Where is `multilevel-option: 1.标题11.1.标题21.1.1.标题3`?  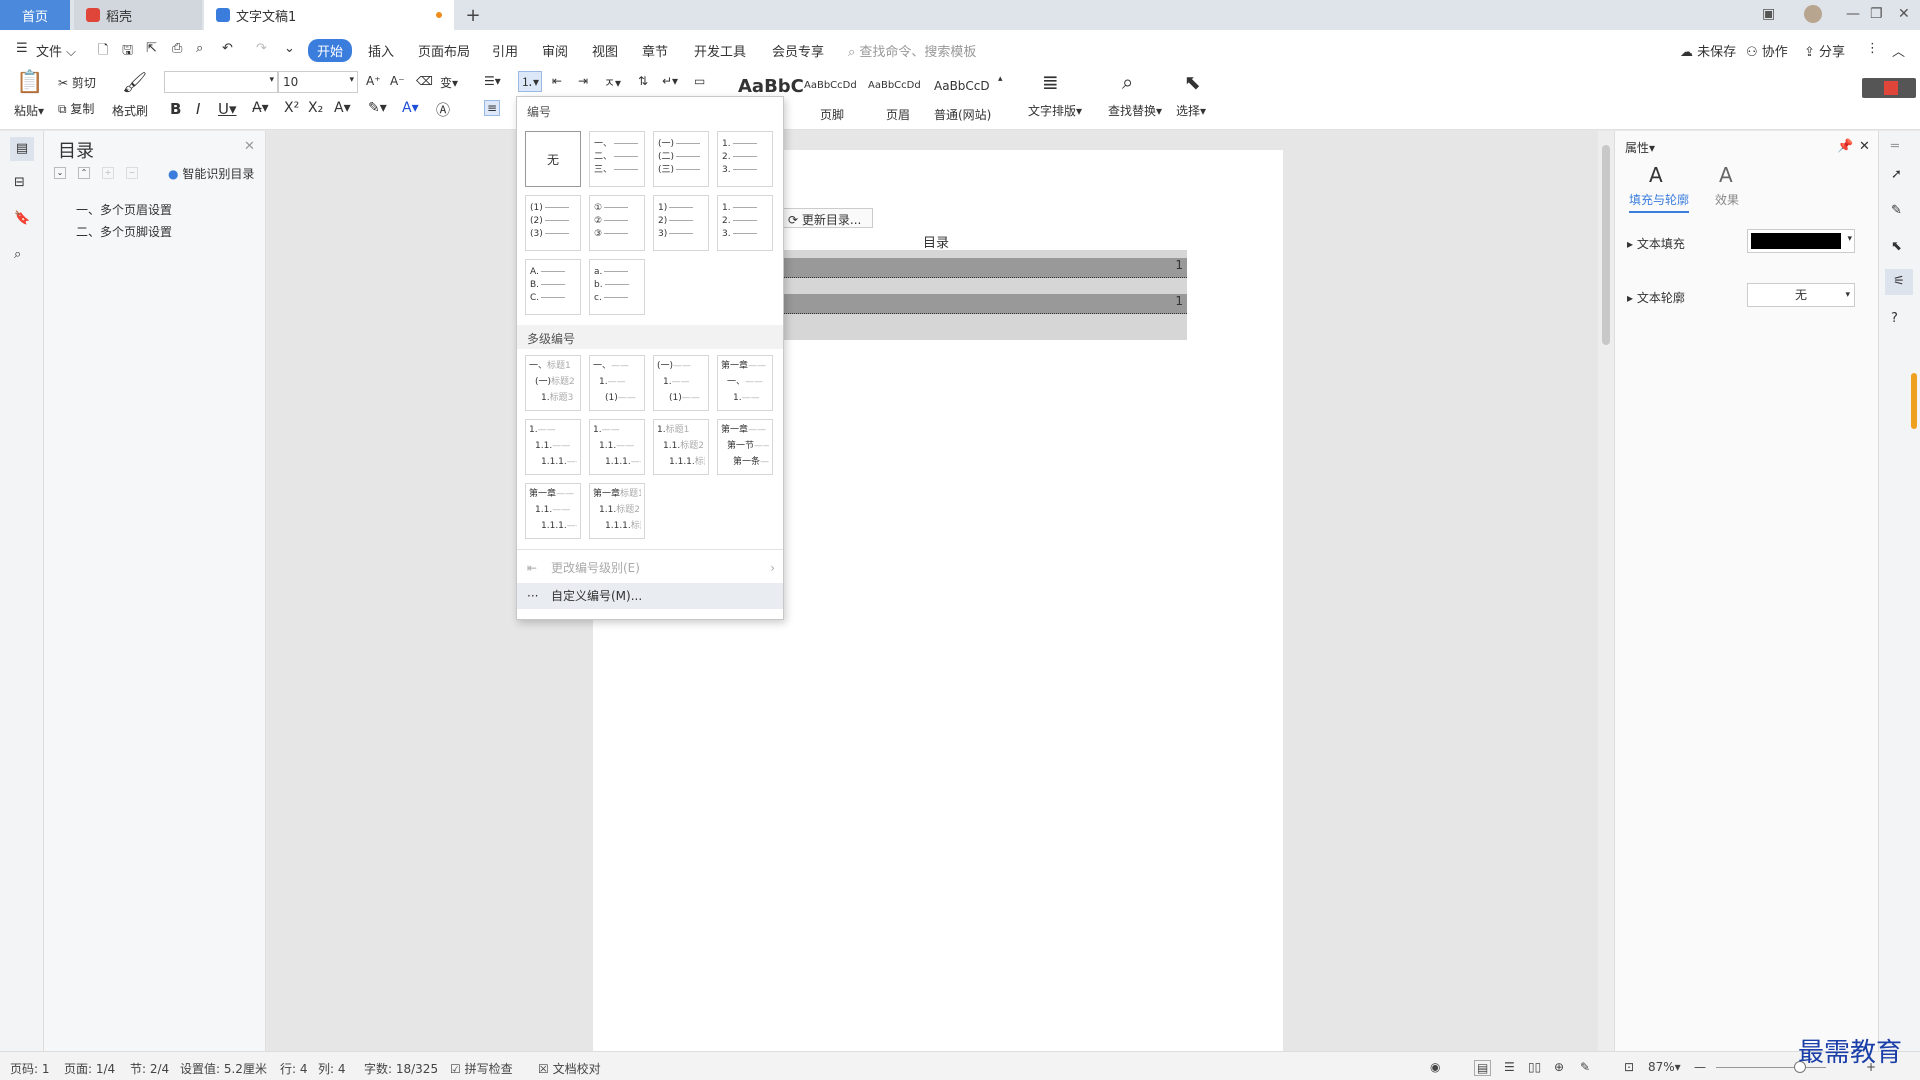 multilevel-option: 1.标题11.1.标题21.1.1.标题3 is located at coordinates (681, 447).